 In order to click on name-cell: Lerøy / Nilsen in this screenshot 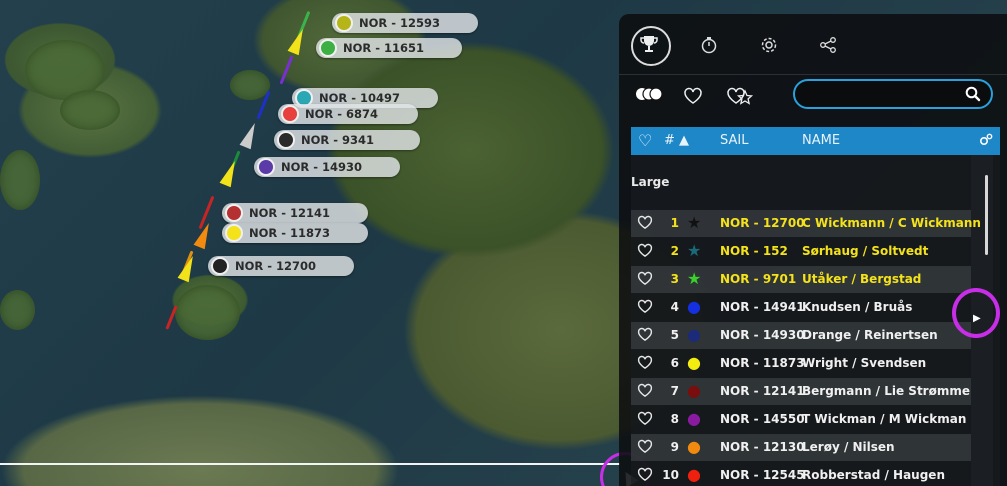, I will do `click(848, 447)`.